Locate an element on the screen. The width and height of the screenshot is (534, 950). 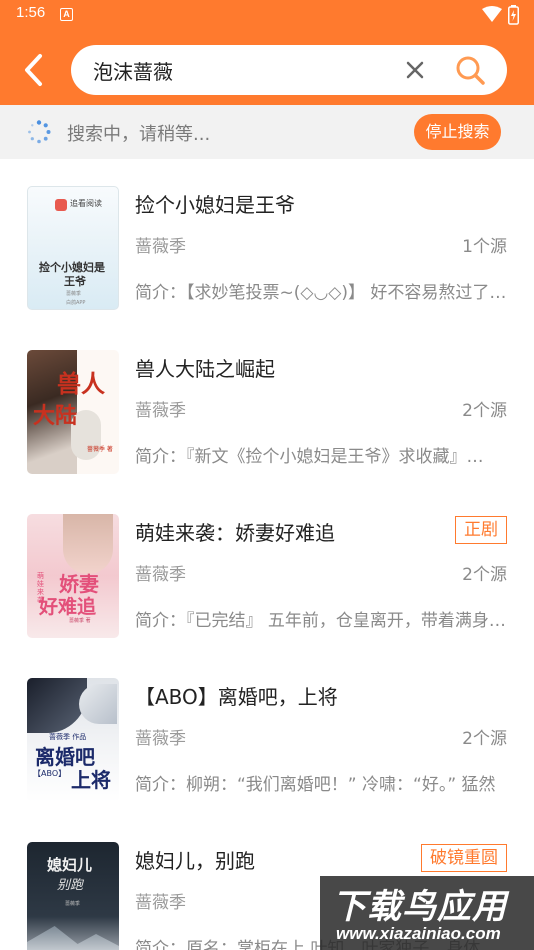
cover-tag: 【ABO】 is located at coordinates (50, 773).